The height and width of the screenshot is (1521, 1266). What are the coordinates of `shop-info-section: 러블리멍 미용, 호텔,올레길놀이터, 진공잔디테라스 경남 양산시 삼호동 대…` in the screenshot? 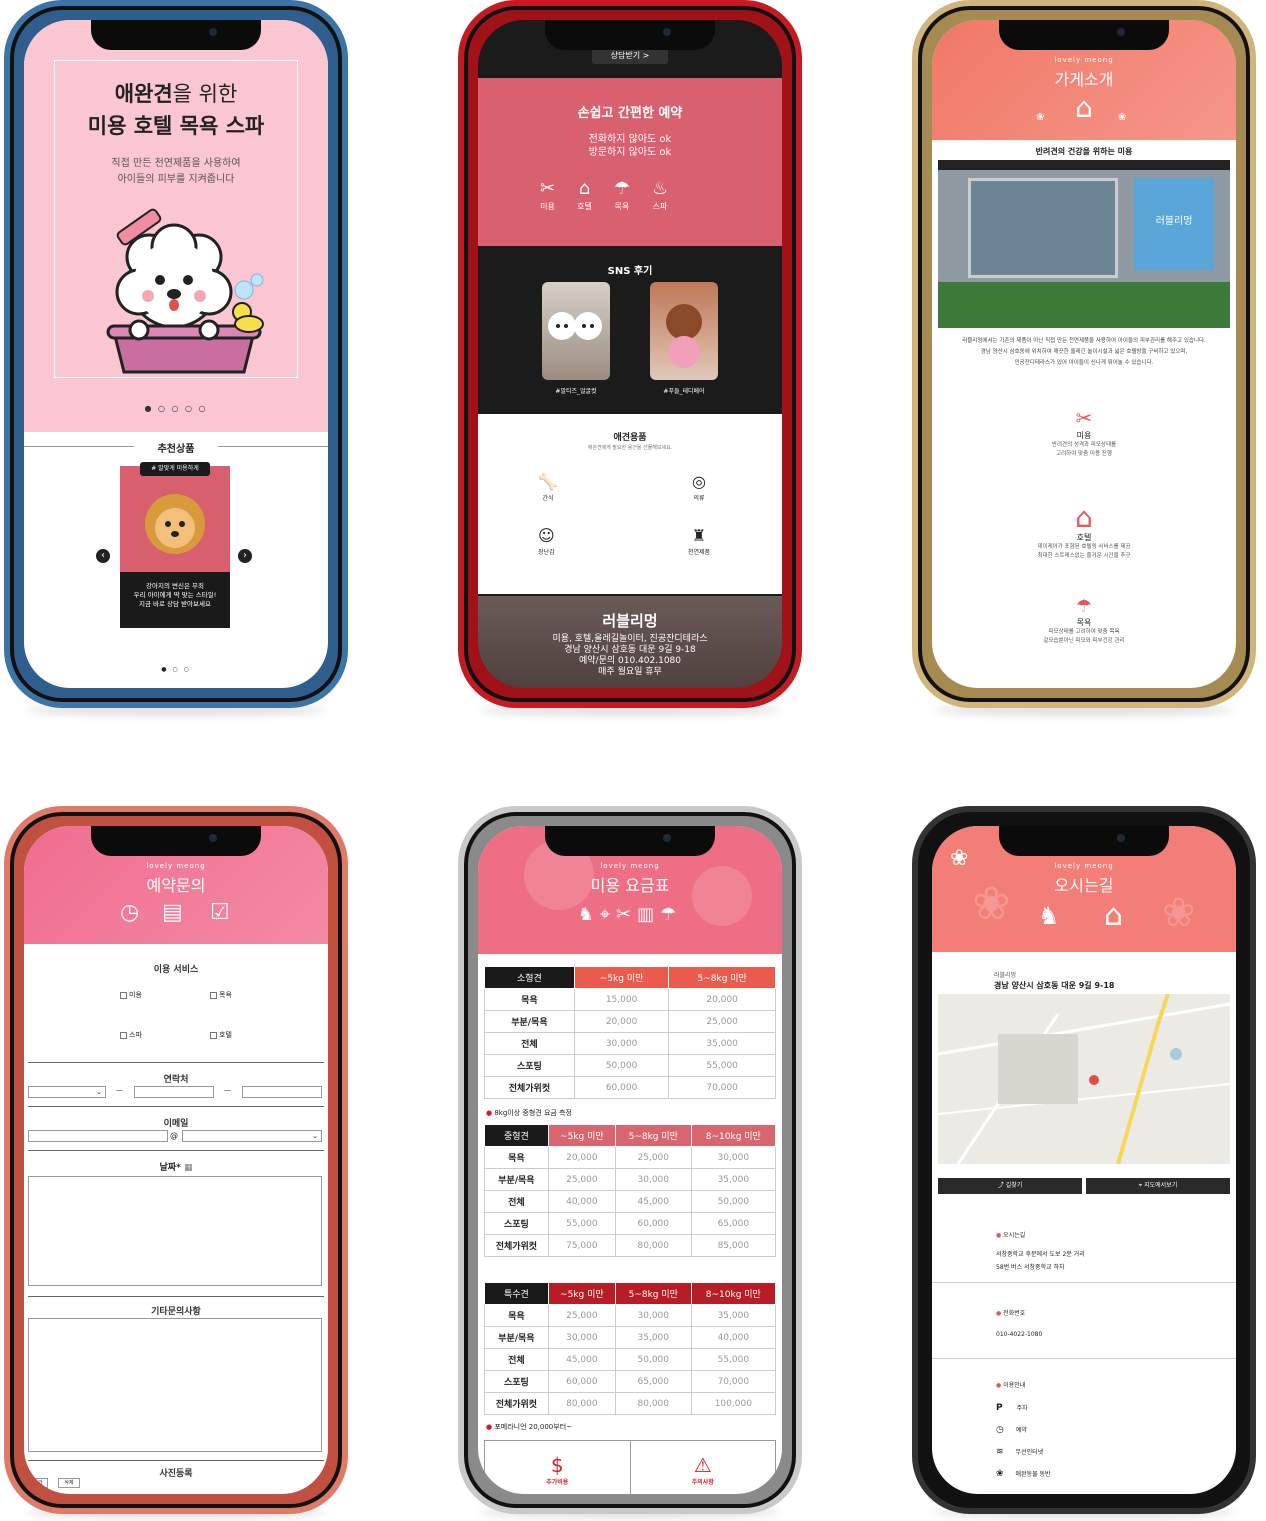 It's located at (630, 642).